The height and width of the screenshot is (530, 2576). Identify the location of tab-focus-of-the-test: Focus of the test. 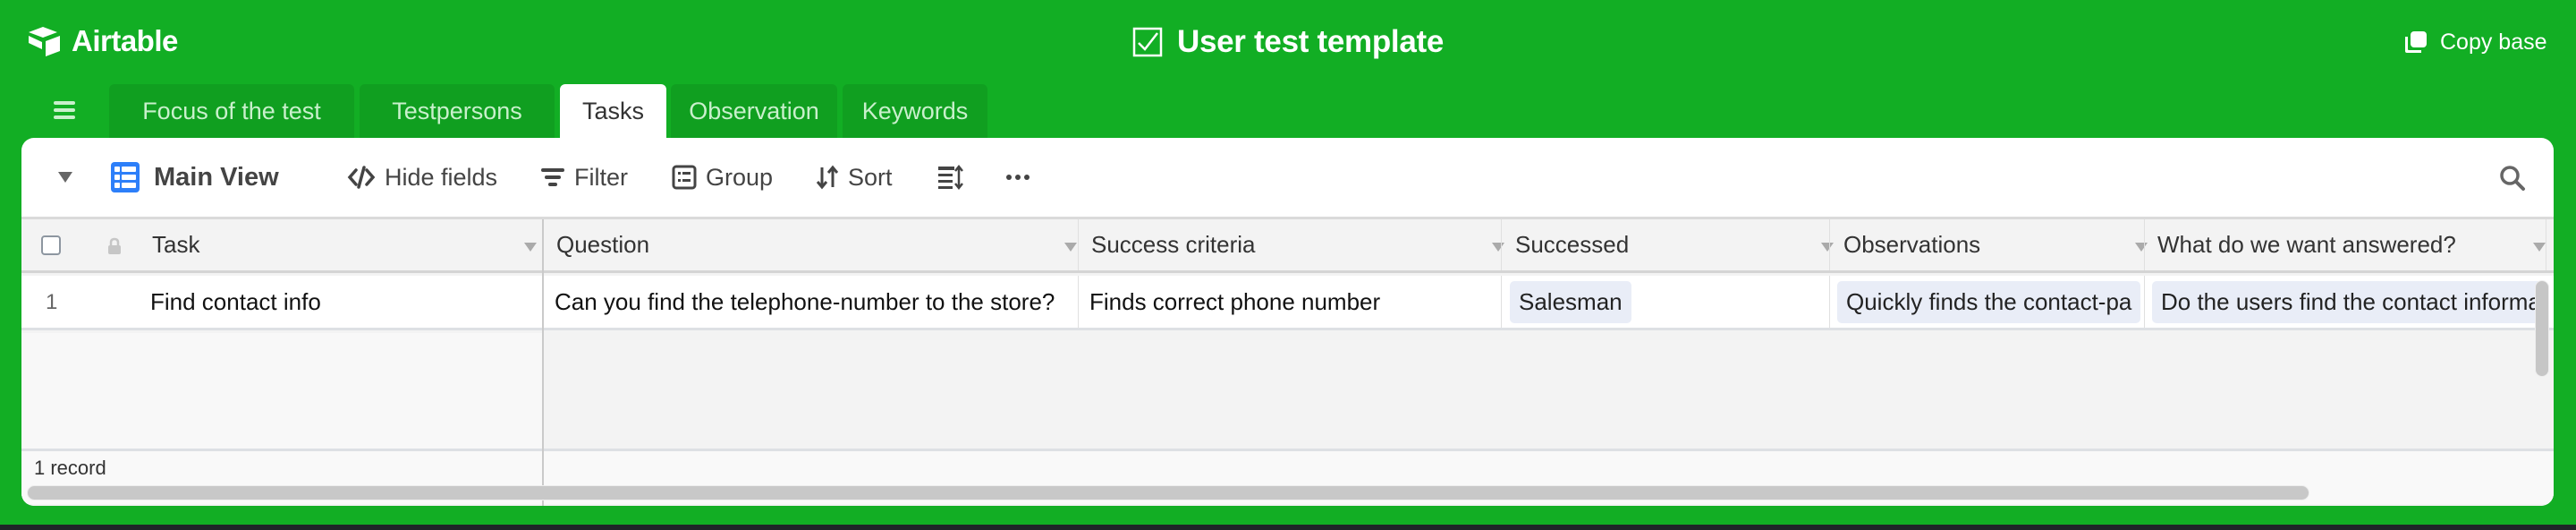
(231, 111).